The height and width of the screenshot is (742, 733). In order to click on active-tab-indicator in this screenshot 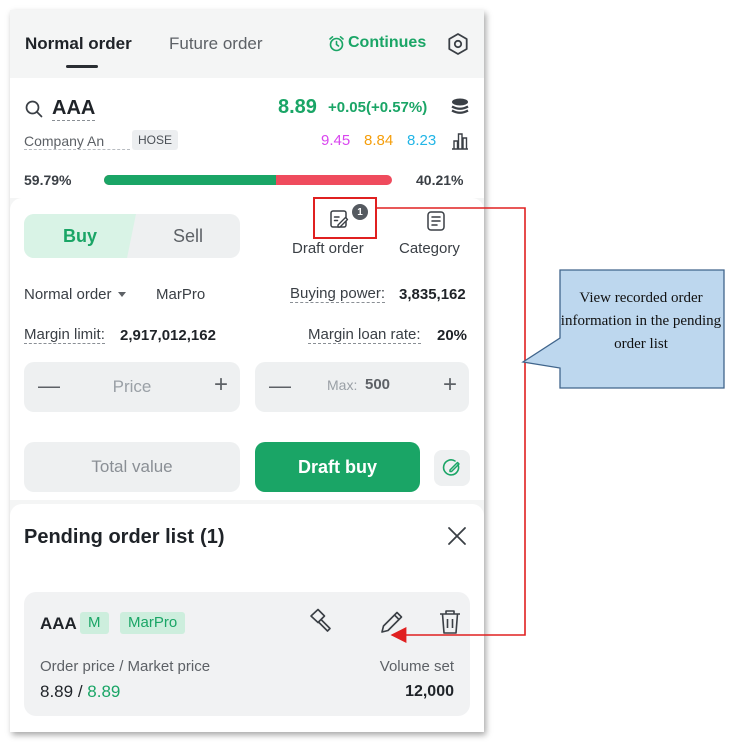, I will do `click(82, 66)`.